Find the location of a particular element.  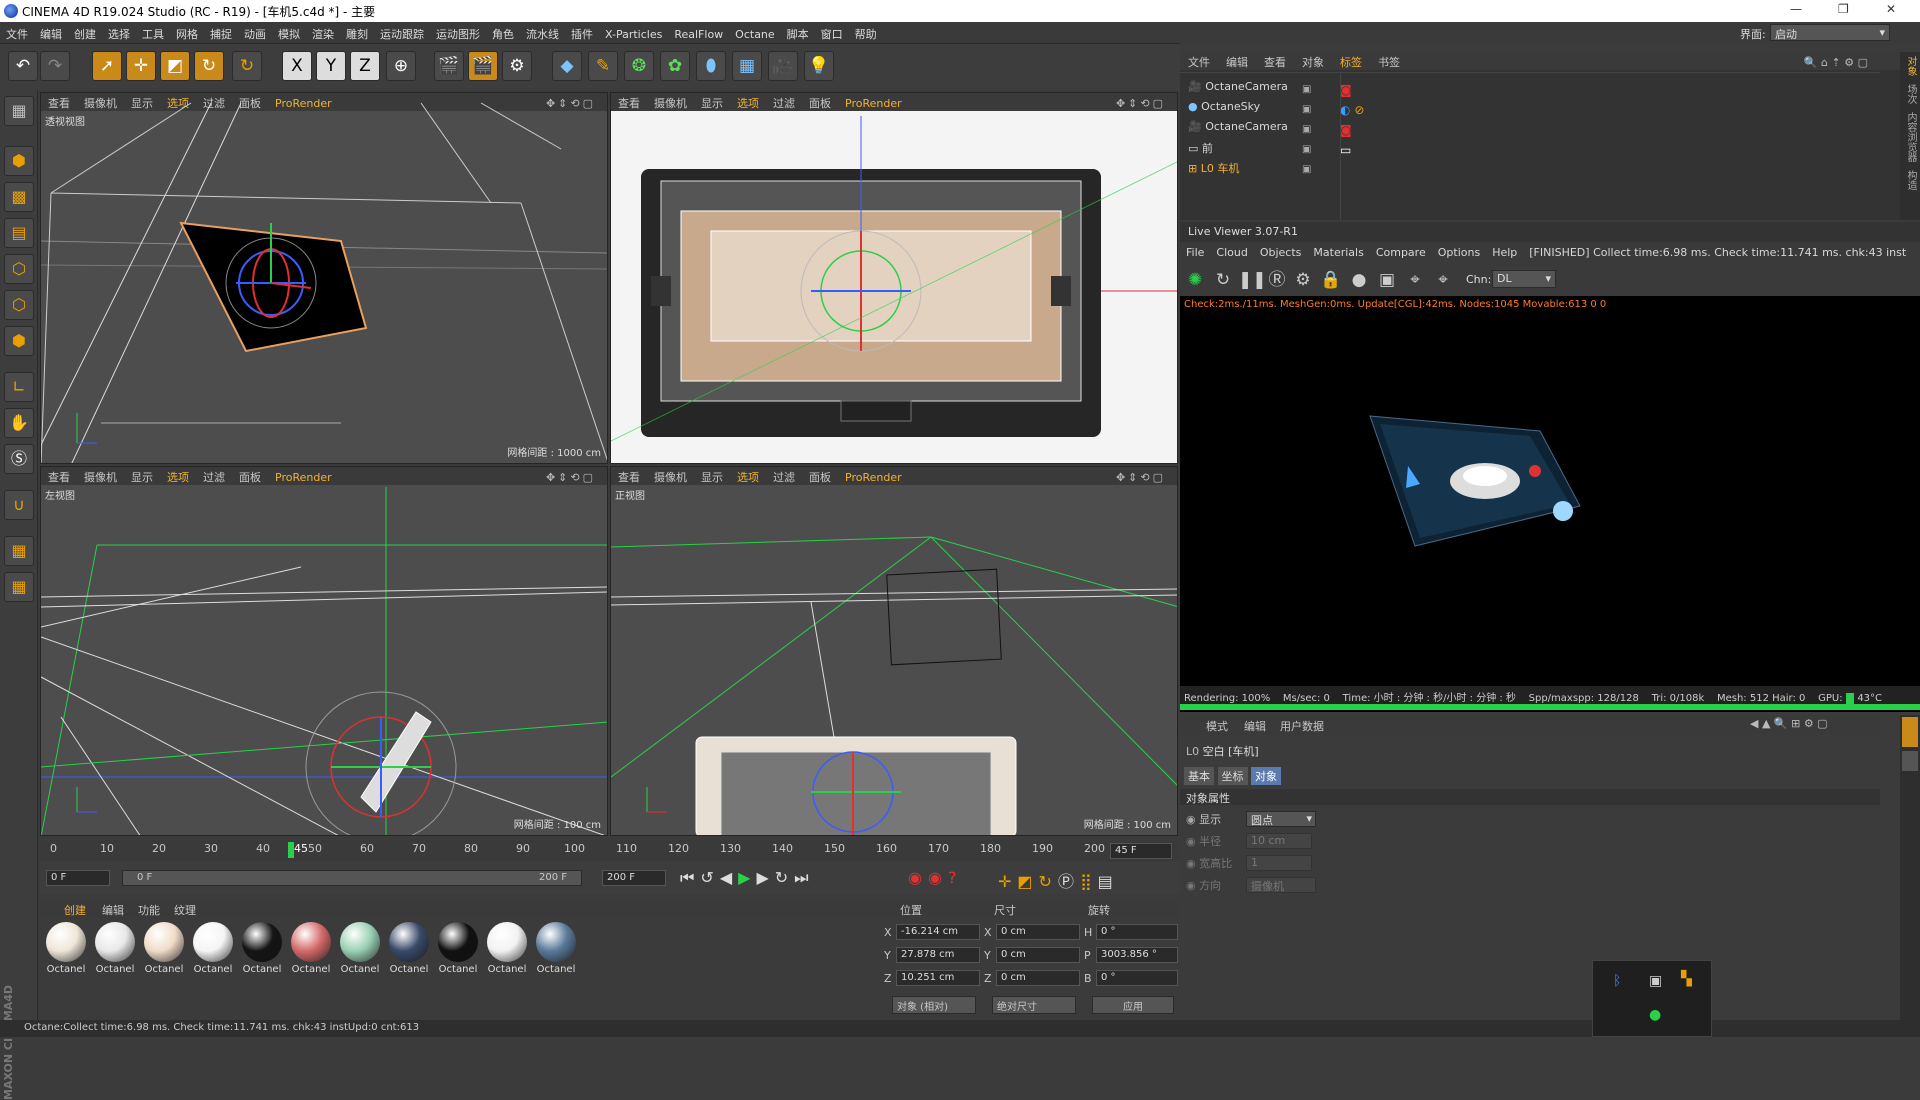

mat-menu-texture: 纹理 is located at coordinates (185, 910).